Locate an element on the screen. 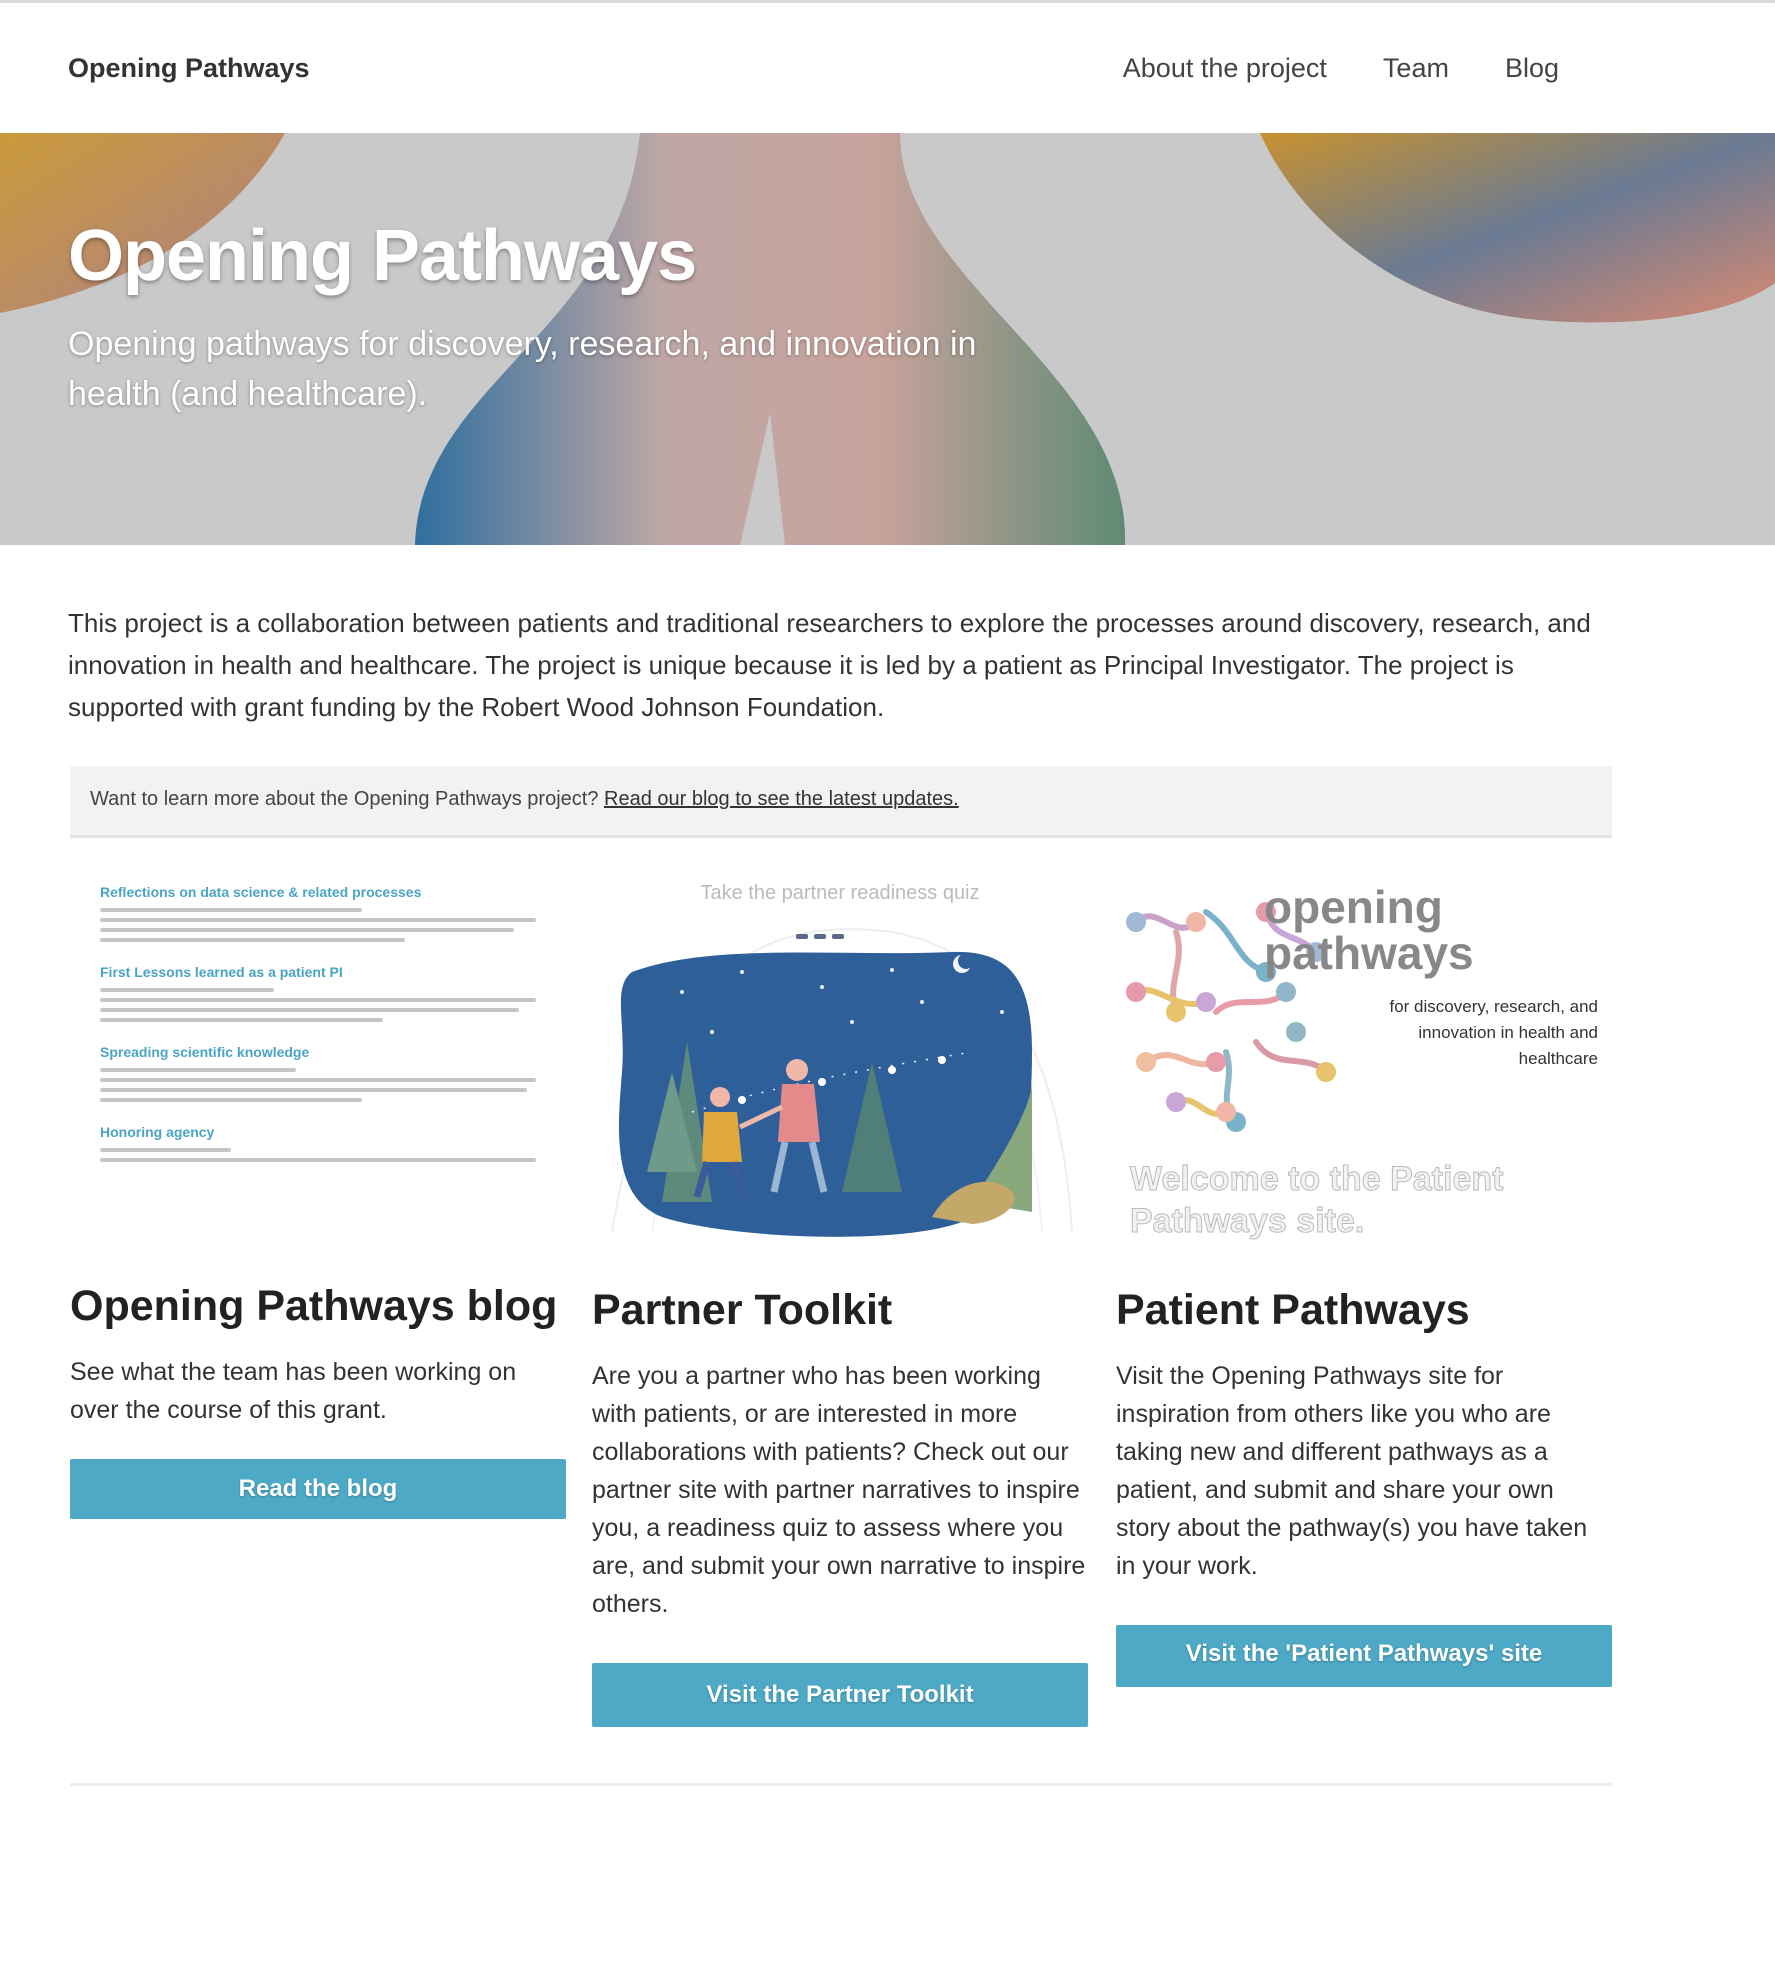 The image size is (1775, 1963). blog-thumb-post: Spreading scientific knowledge is located at coordinates (318, 1073).